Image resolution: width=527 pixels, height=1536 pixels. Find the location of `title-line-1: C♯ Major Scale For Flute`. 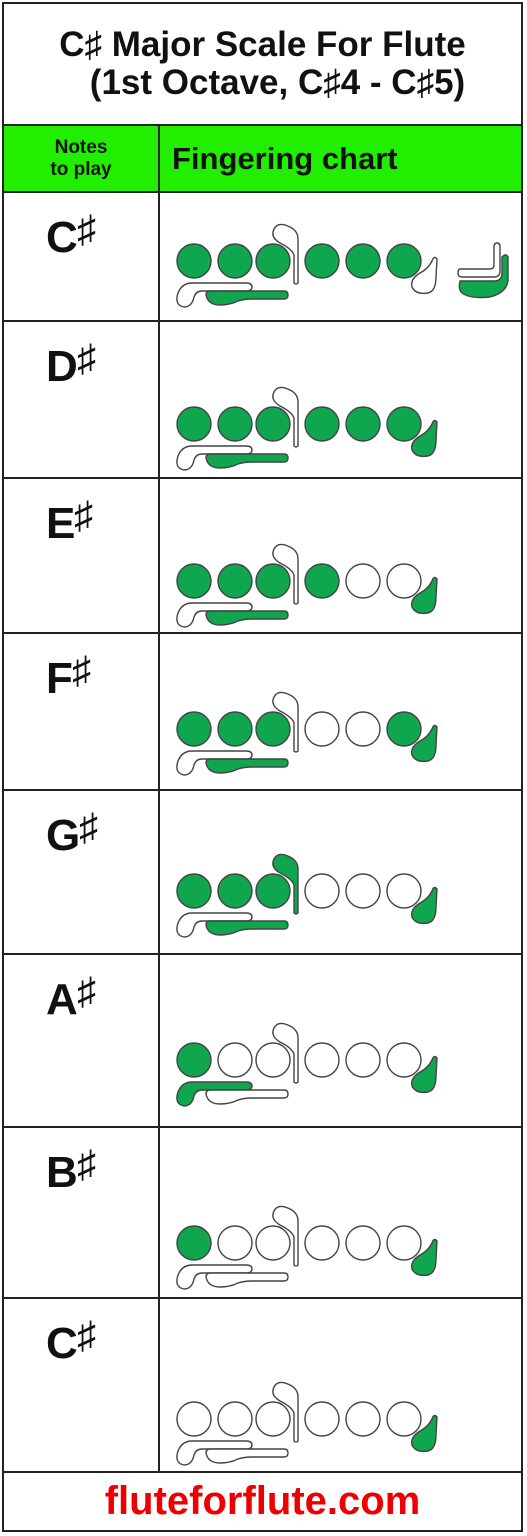

title-line-1: C♯ Major Scale For Flute is located at coordinates (262, 44).